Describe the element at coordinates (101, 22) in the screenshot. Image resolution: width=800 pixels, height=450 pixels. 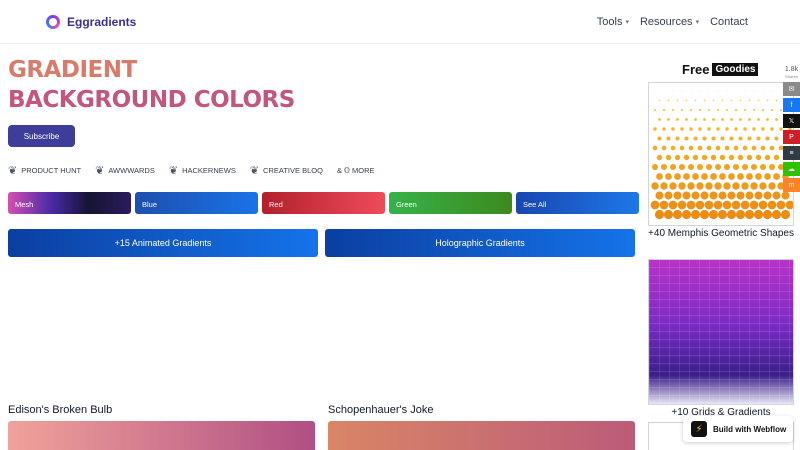
I see `brand-name: Eggradients` at that location.